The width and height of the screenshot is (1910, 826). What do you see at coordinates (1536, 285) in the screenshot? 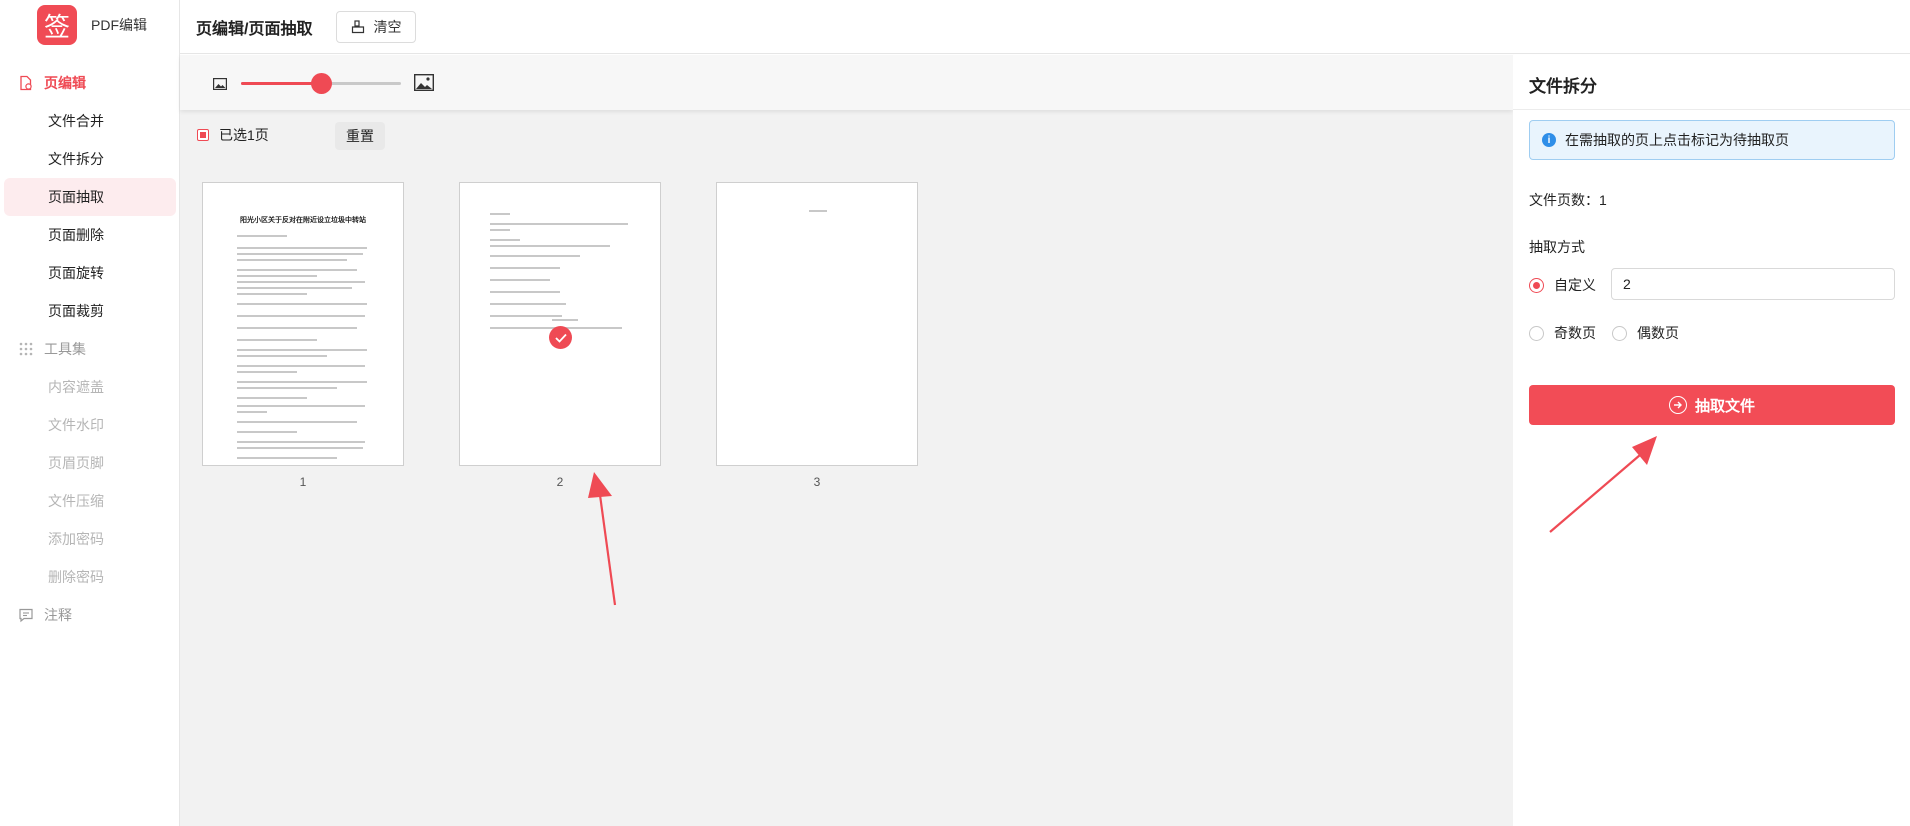
I see `radio-custom-dot` at bounding box center [1536, 285].